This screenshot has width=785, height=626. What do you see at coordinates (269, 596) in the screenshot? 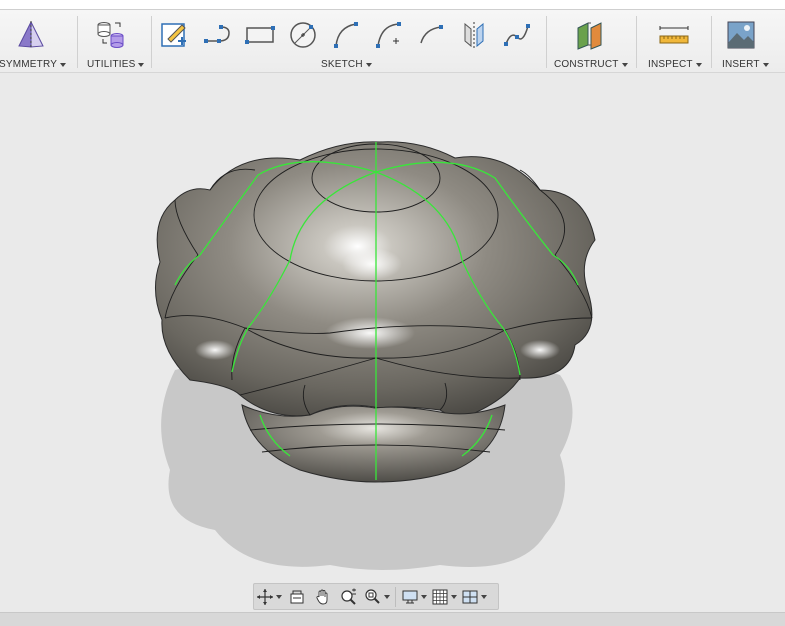
I see `orbit-icon` at bounding box center [269, 596].